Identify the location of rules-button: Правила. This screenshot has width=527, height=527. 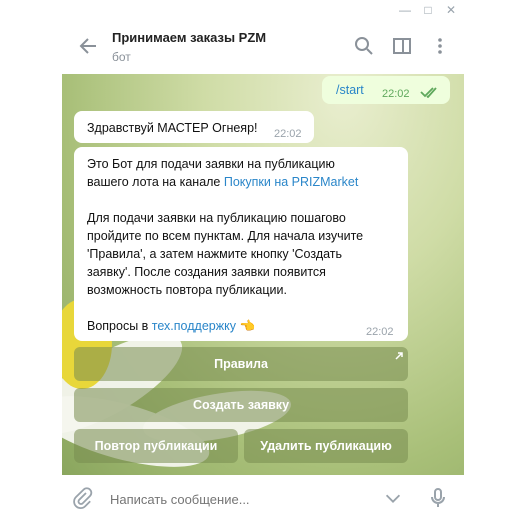
(241, 364).